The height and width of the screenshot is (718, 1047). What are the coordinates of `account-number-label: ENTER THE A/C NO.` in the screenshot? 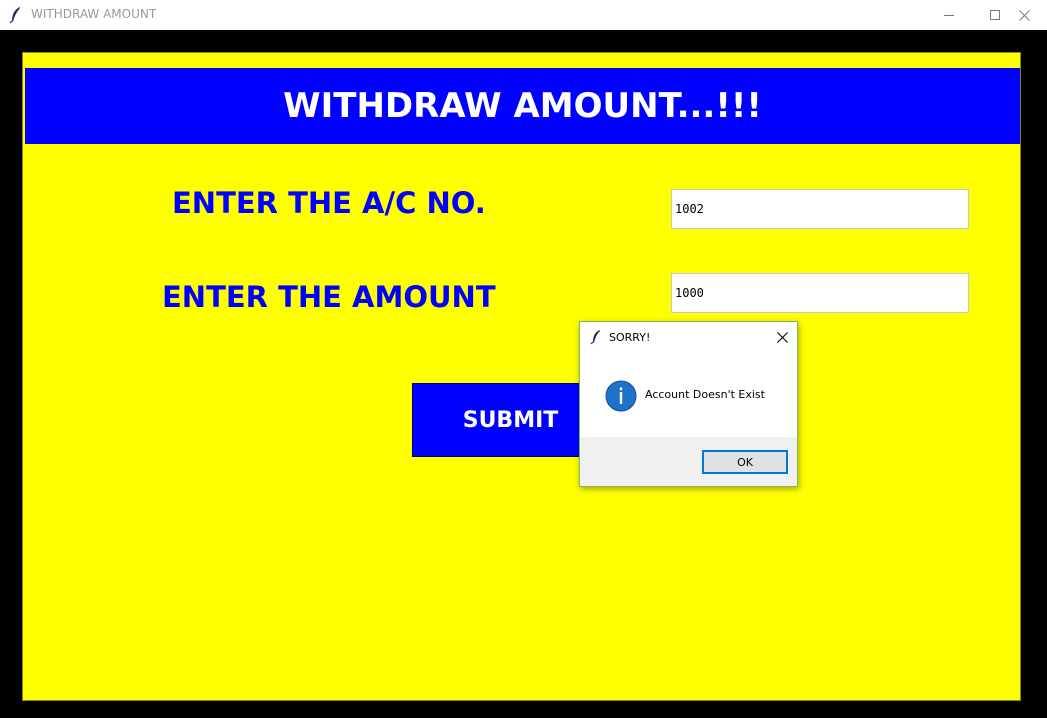 It's located at (329, 203).